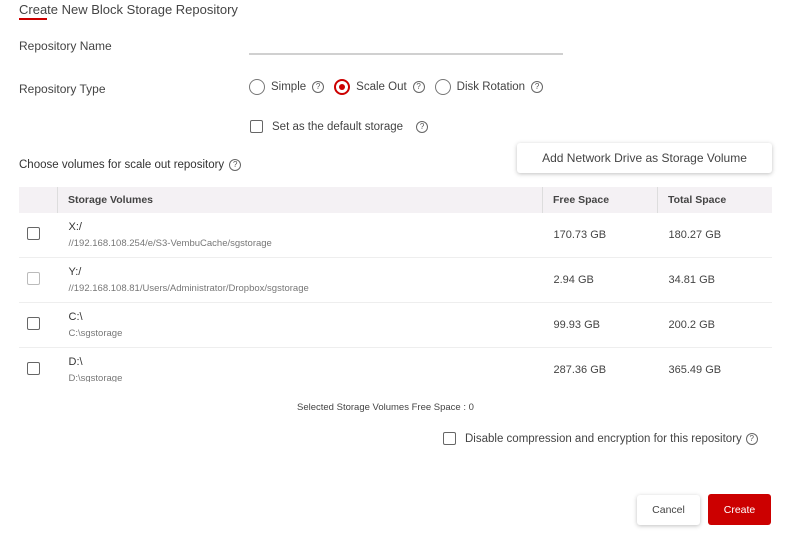 The image size is (791, 542). Describe the element at coordinates (75, 317) in the screenshot. I see `volume-name: C:\` at that location.